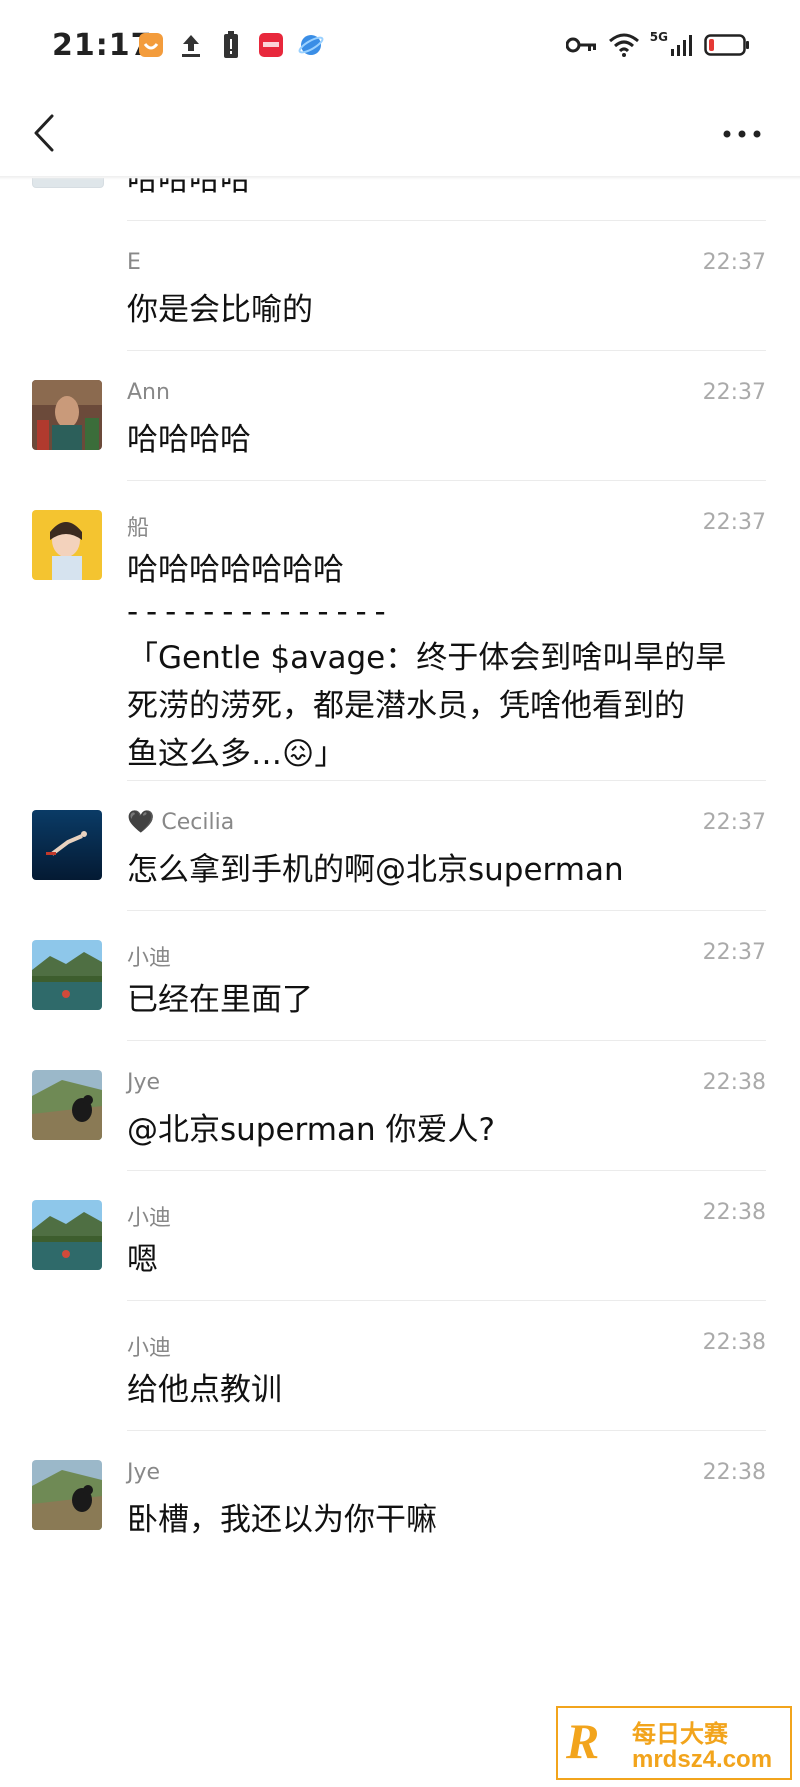 The image size is (800, 1787). I want to click on upload-icon, so click(191, 45).